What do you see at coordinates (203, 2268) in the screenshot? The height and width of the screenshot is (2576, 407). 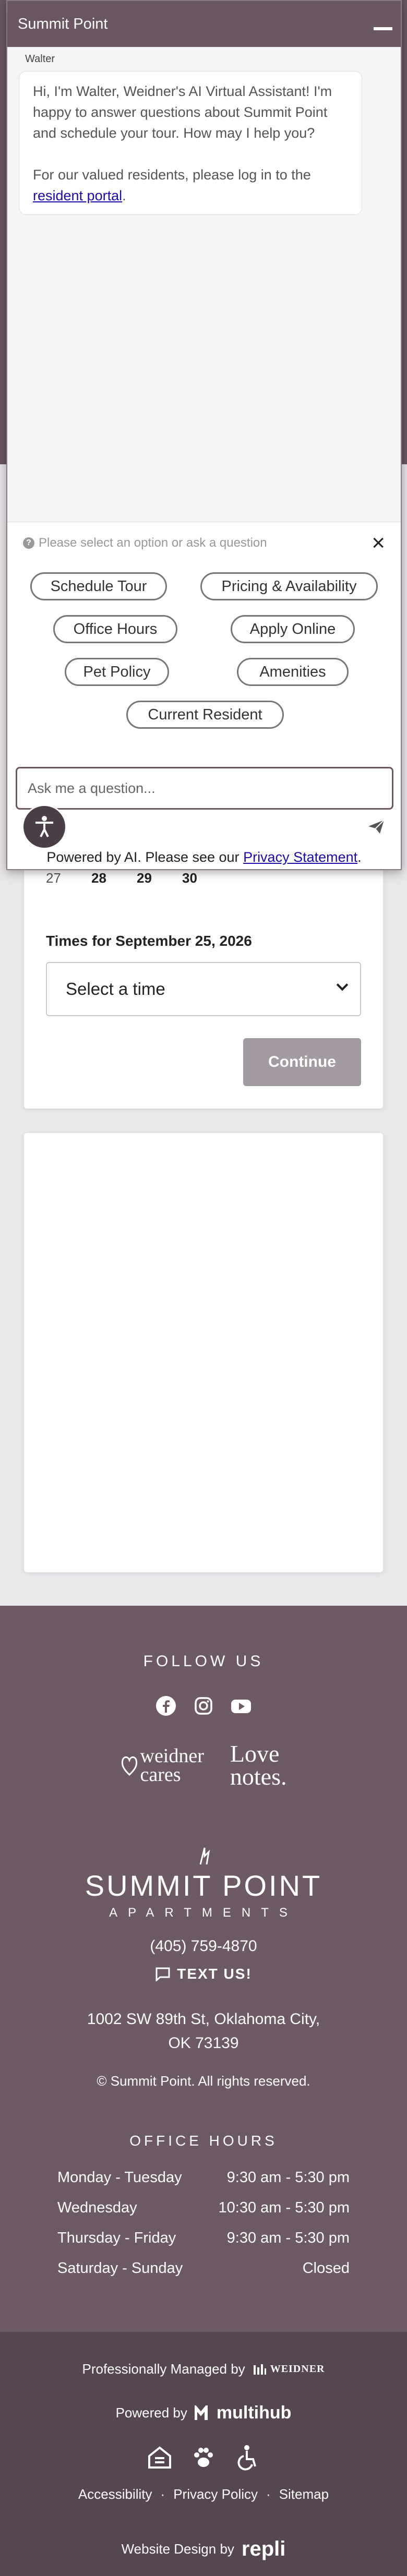 I see `office-hours-row: Saturday - Sunday Closed` at bounding box center [203, 2268].